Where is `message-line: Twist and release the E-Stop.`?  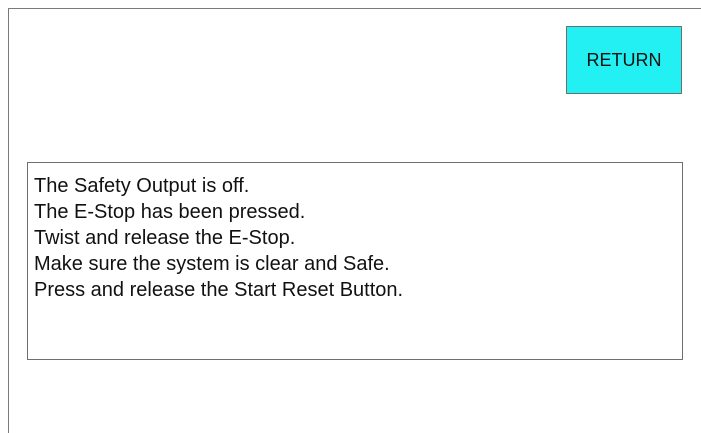
message-line: Twist and release the E-Stop. is located at coordinates (165, 238).